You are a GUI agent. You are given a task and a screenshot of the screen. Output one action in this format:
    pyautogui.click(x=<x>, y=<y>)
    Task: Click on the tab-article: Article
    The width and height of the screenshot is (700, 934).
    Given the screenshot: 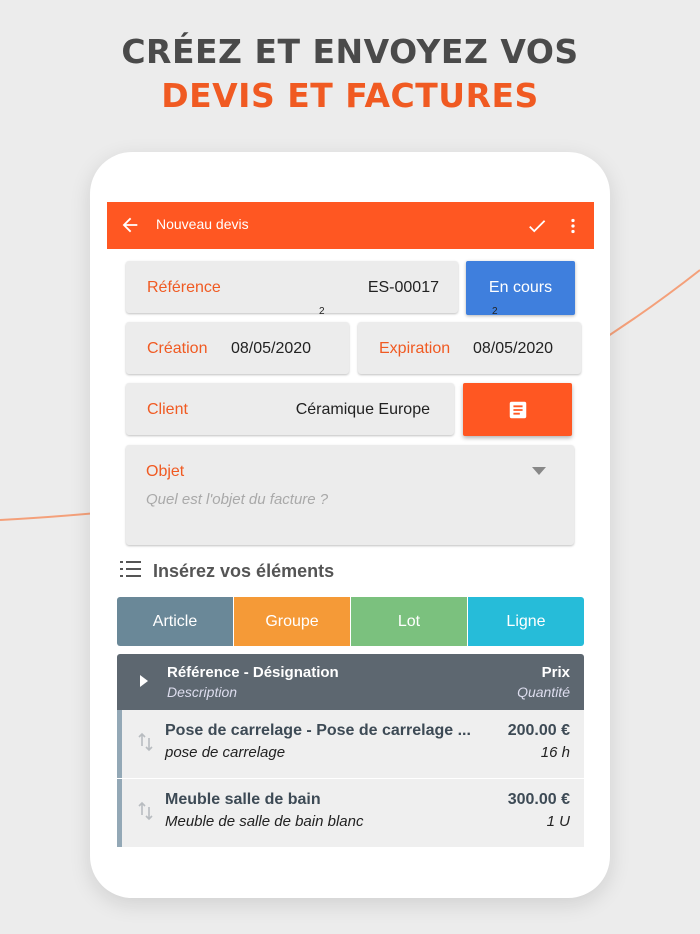 What is the action you would take?
    pyautogui.click(x=175, y=621)
    